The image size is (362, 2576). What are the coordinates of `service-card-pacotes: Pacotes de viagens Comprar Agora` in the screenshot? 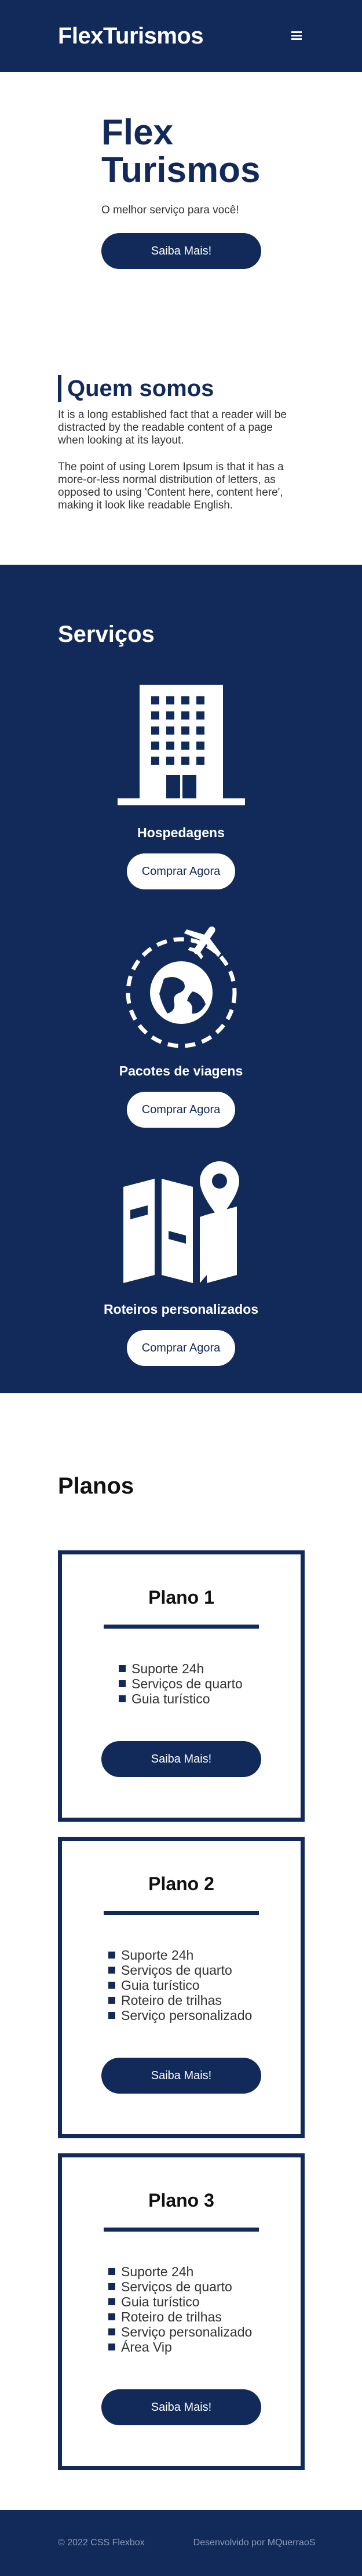 It's located at (181, 1025).